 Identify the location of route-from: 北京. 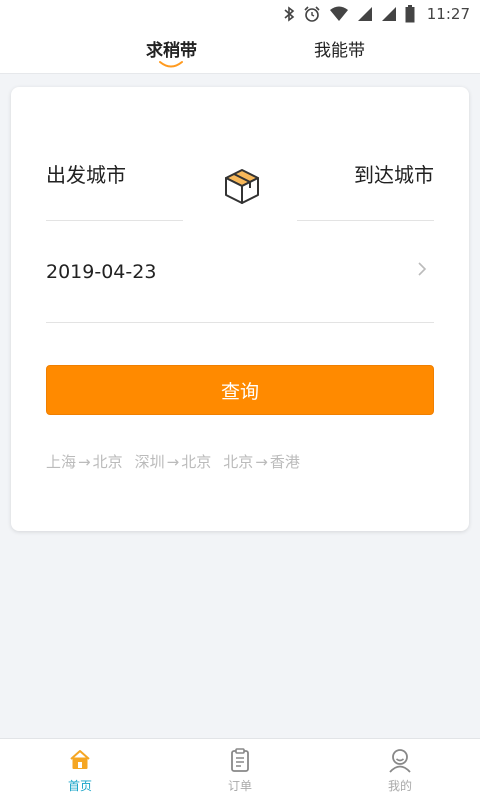
(238, 462).